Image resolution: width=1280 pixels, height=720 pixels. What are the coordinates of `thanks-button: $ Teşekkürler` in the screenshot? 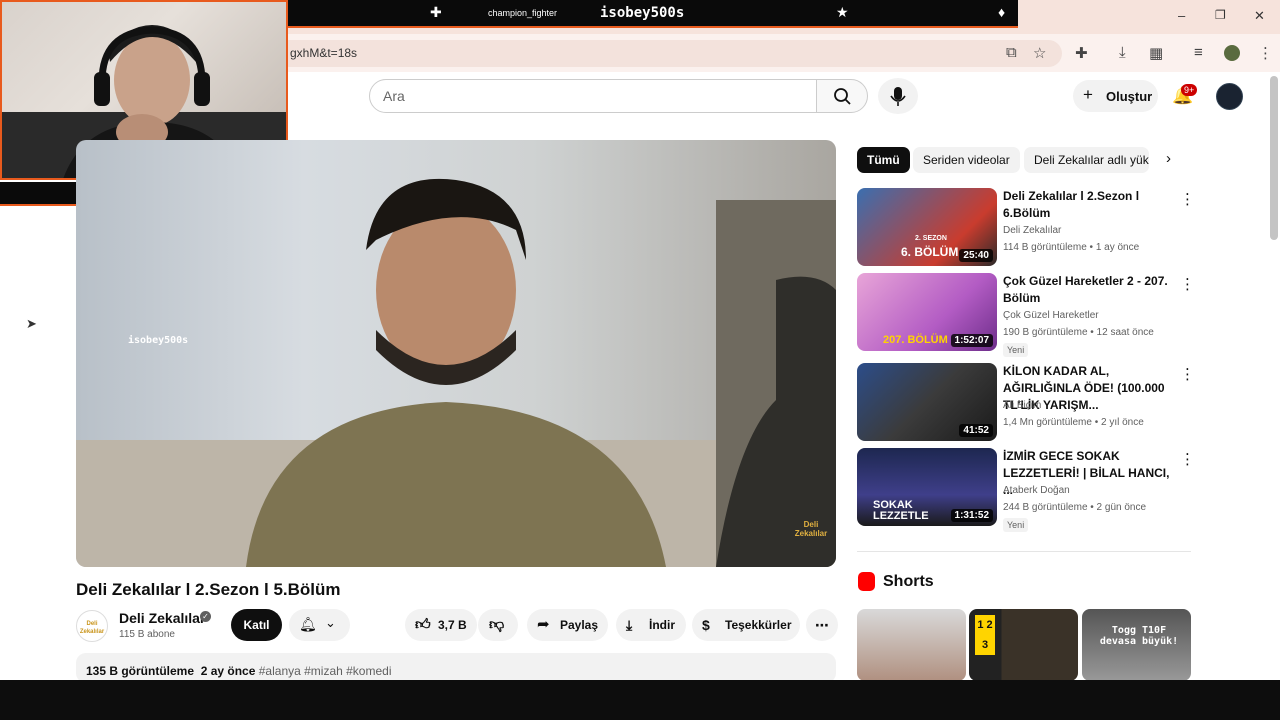 It's located at (746, 625).